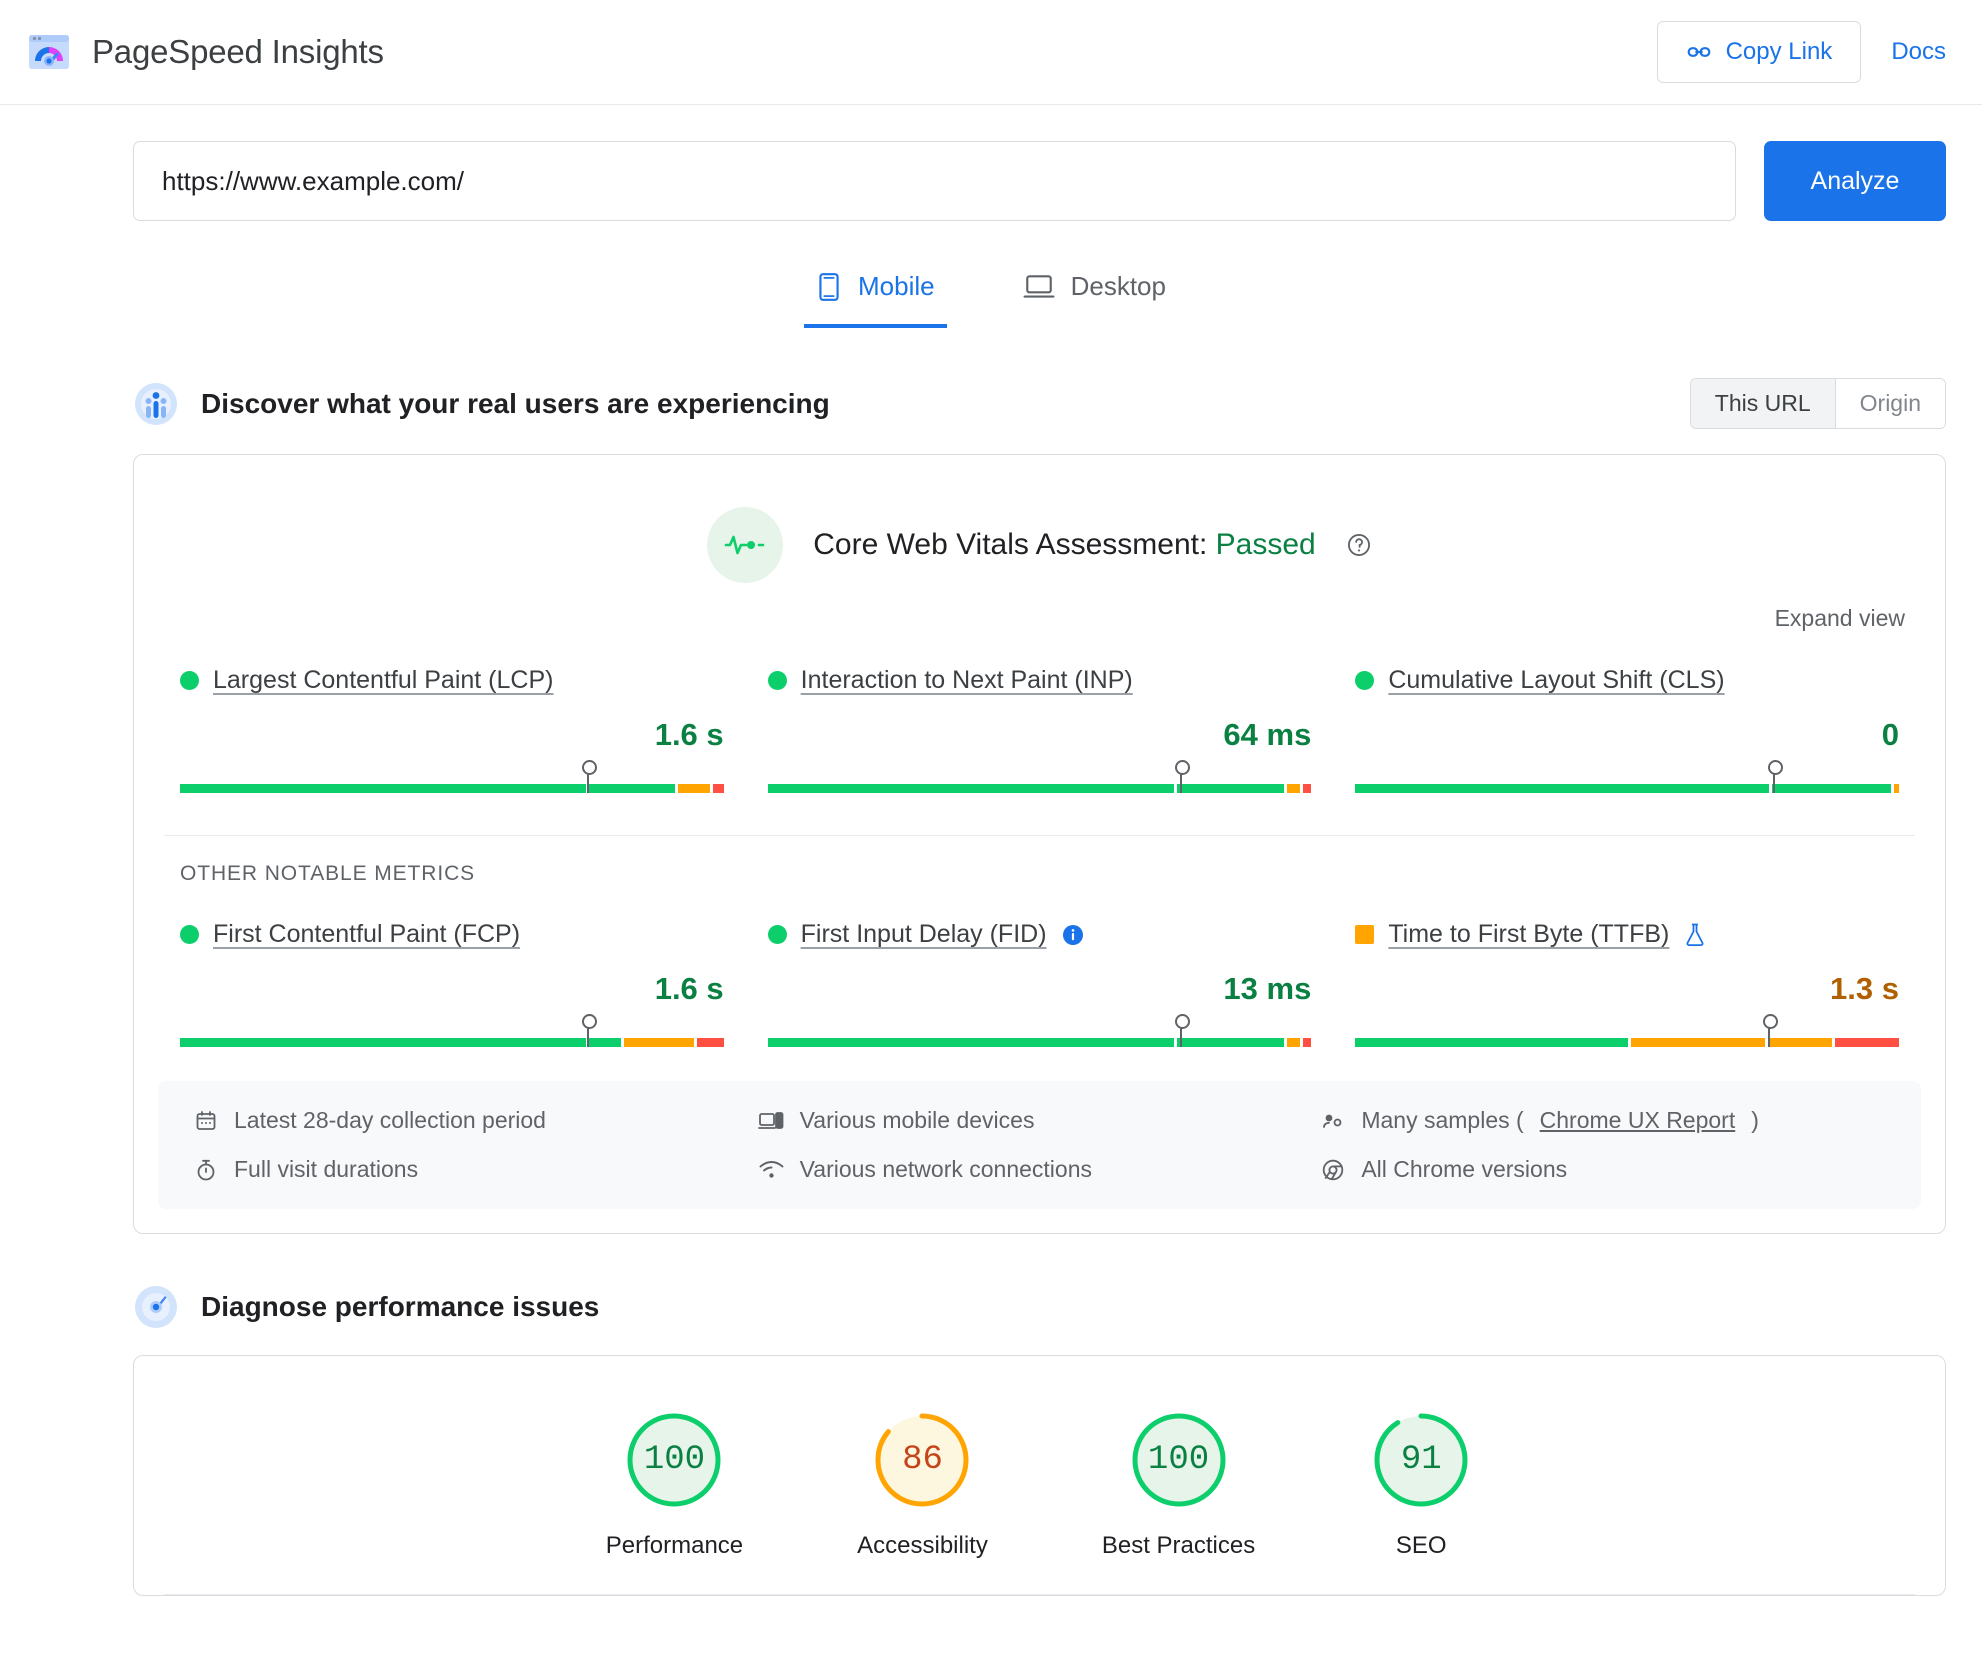  Describe the element at coordinates (1627, 983) in the screenshot. I see `metric-card: Time to First Byte (TTFB) 1.3 s` at that location.